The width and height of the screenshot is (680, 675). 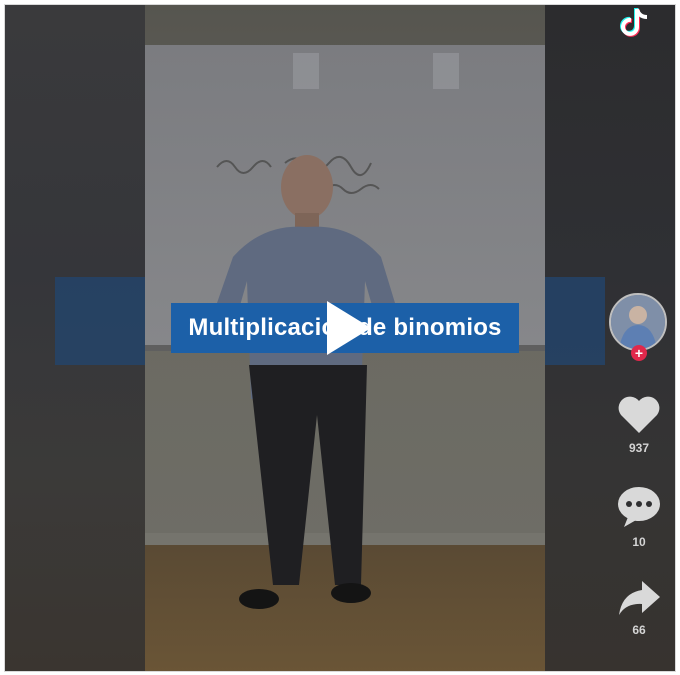 What do you see at coordinates (639, 542) in the screenshot?
I see `comment-count: 10` at bounding box center [639, 542].